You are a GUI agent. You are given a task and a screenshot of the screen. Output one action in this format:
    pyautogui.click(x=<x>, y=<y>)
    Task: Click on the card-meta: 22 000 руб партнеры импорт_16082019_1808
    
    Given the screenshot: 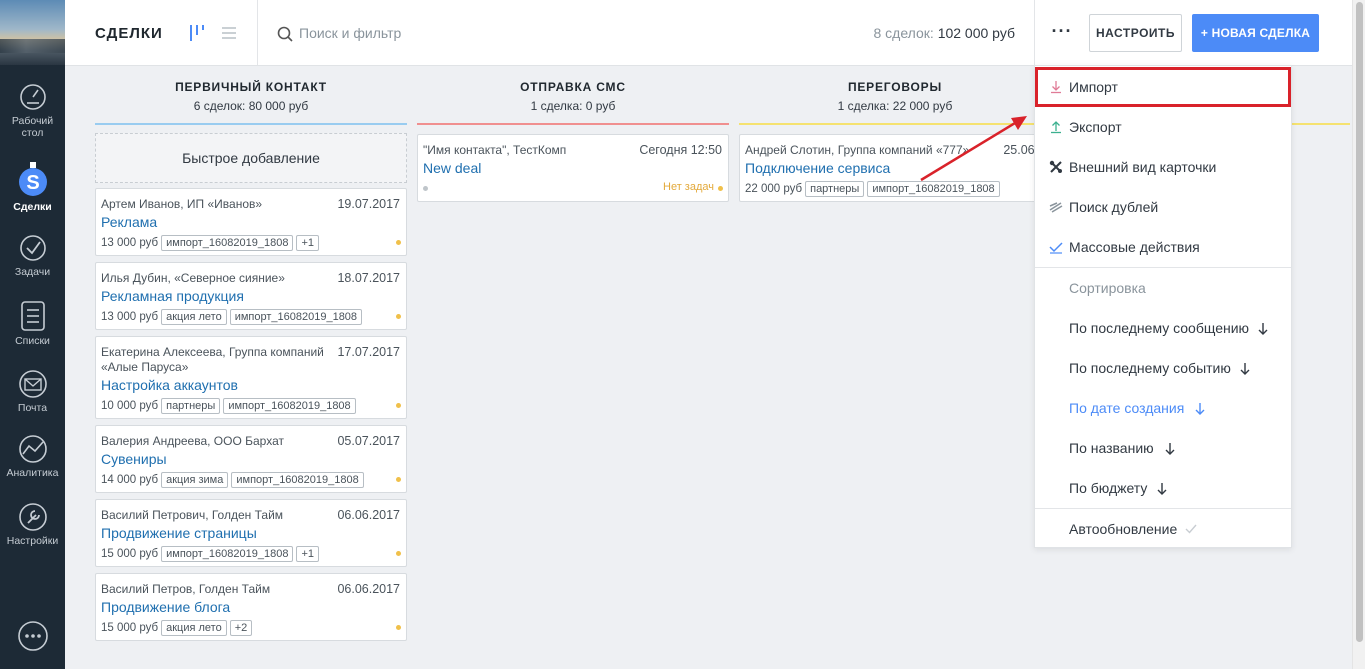 What is the action you would take?
    pyautogui.click(x=872, y=189)
    